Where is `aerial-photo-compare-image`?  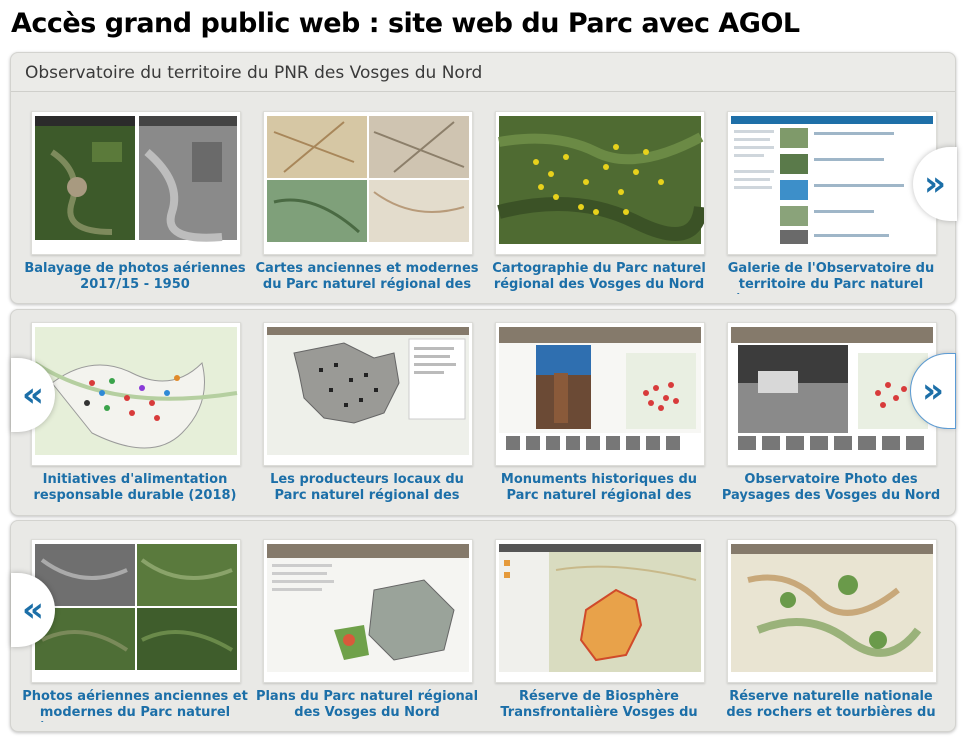 aerial-photo-compare-image is located at coordinates (136, 183).